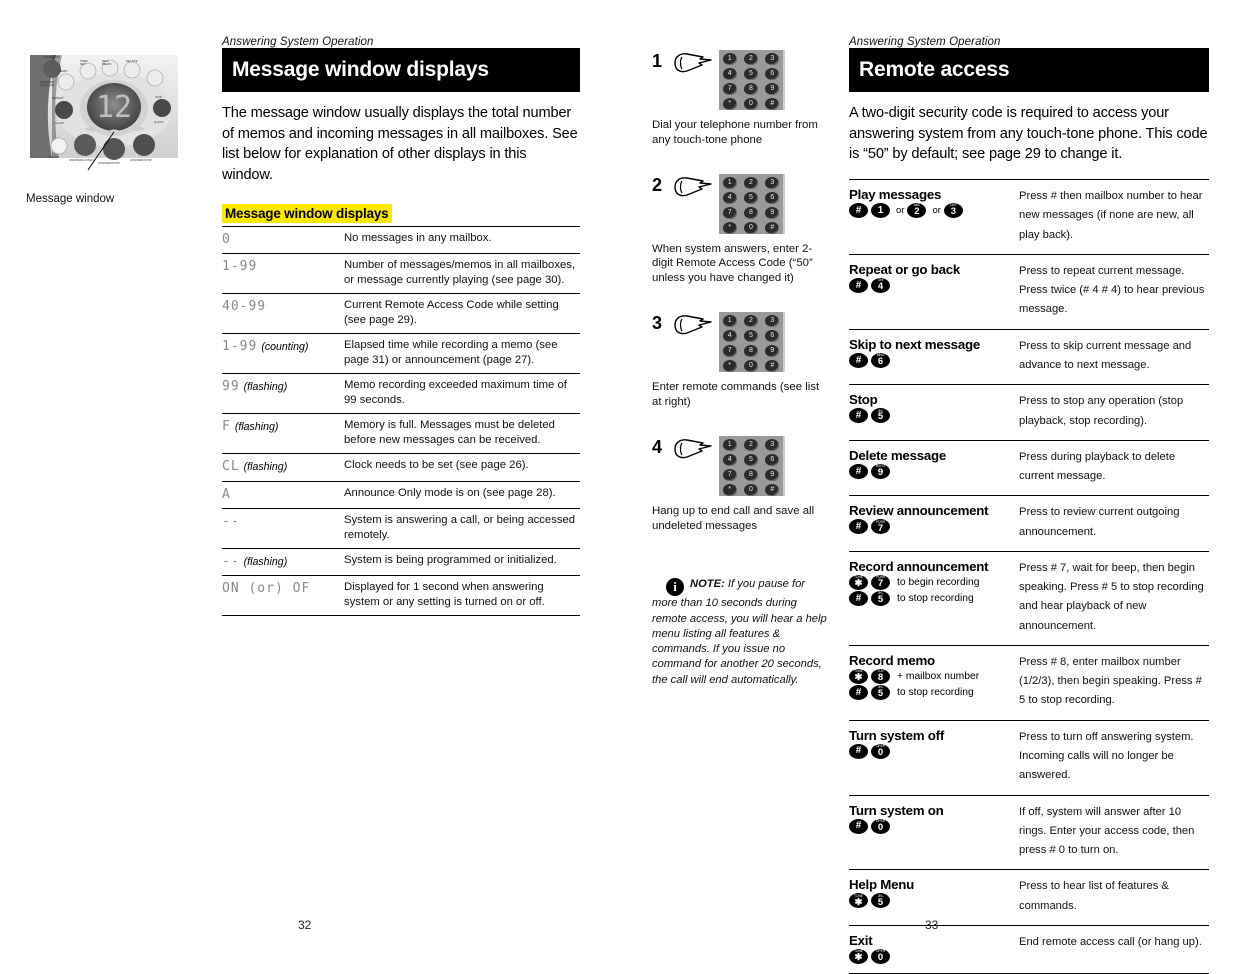 The width and height of the screenshot is (1235, 974). I want to click on keypad-button-3: DEF 3, so click(953, 211).